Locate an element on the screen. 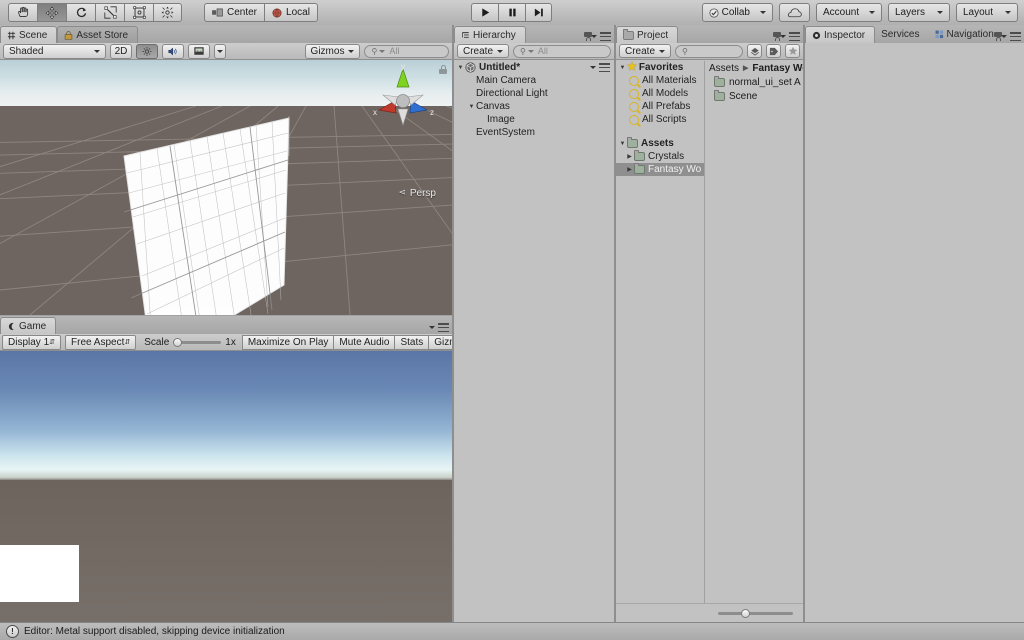 The height and width of the screenshot is (640, 1024). pivot-local-button: Local is located at coordinates (291, 12).